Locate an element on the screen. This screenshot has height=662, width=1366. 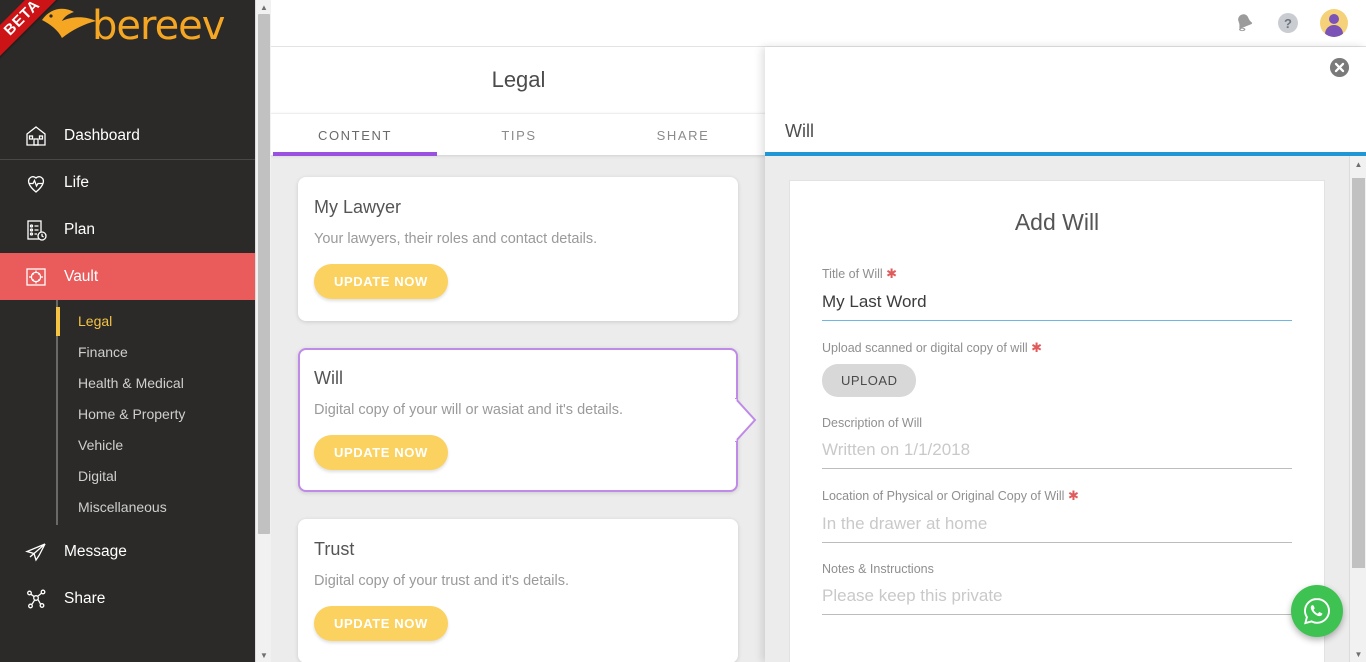
user-avatar is located at coordinates (1334, 23).